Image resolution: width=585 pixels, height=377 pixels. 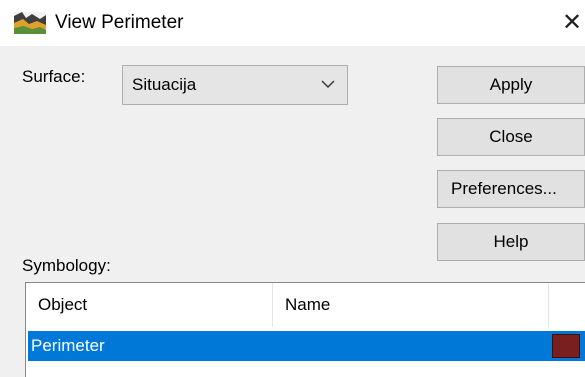 I want to click on list-header: Object Name, so click(x=305, y=305).